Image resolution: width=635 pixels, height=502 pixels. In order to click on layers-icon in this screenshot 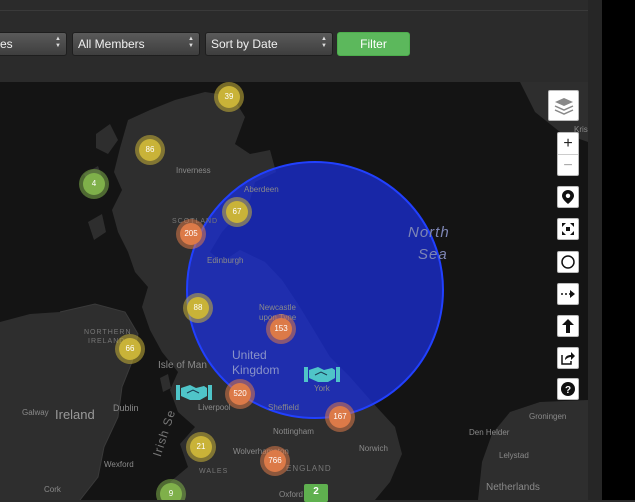, I will do `click(563, 105)`.